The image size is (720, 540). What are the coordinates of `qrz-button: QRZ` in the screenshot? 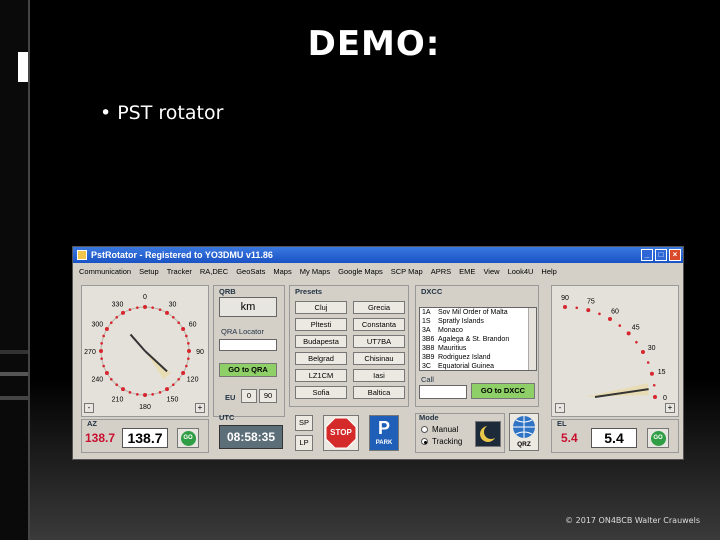 It's located at (524, 432).